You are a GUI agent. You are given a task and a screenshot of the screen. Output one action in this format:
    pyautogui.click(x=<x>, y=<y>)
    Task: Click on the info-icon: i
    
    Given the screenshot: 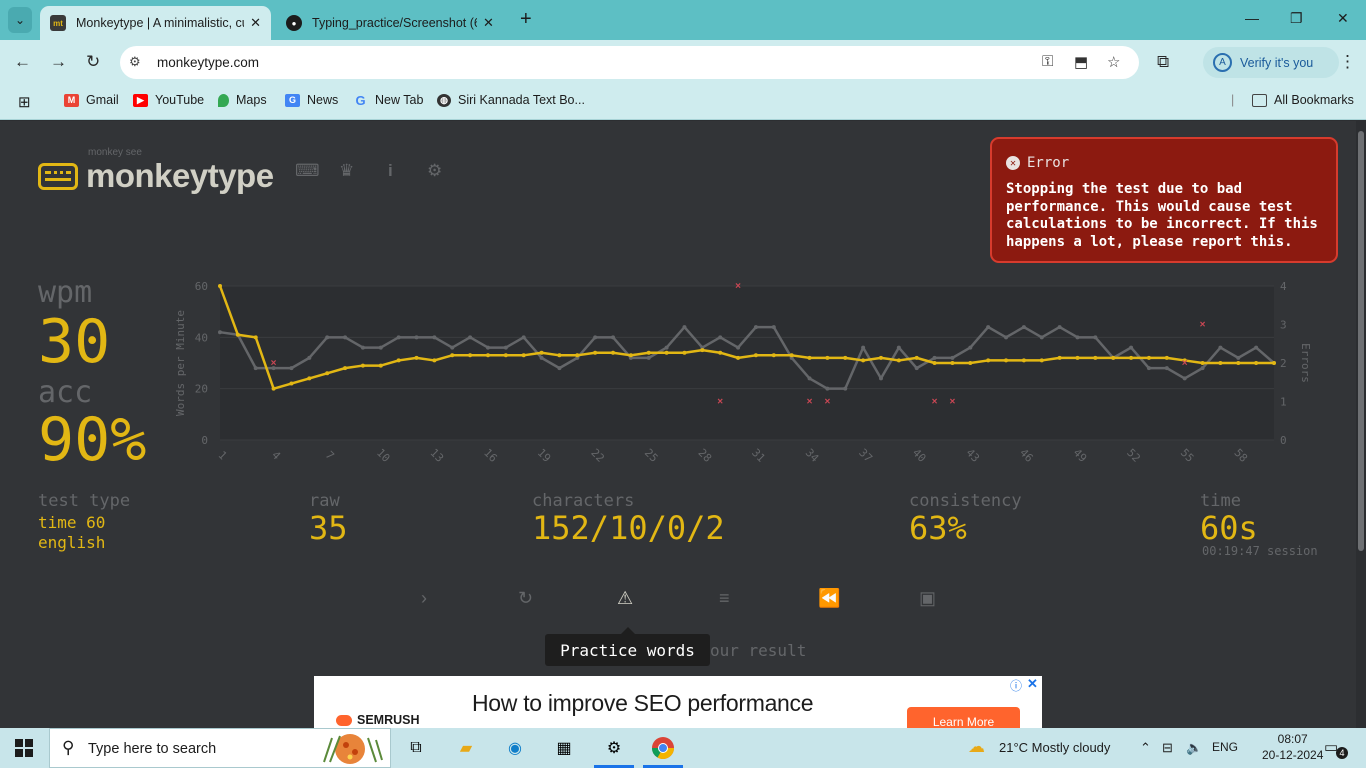 What is the action you would take?
    pyautogui.click(x=390, y=171)
    